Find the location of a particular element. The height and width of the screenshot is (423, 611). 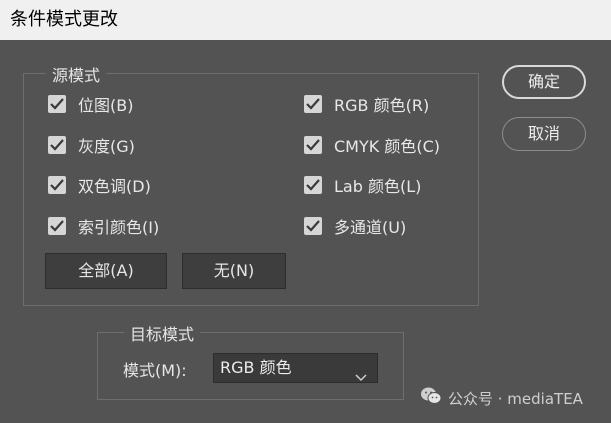

target-mode-select: RGB 颜色 is located at coordinates (295, 368).